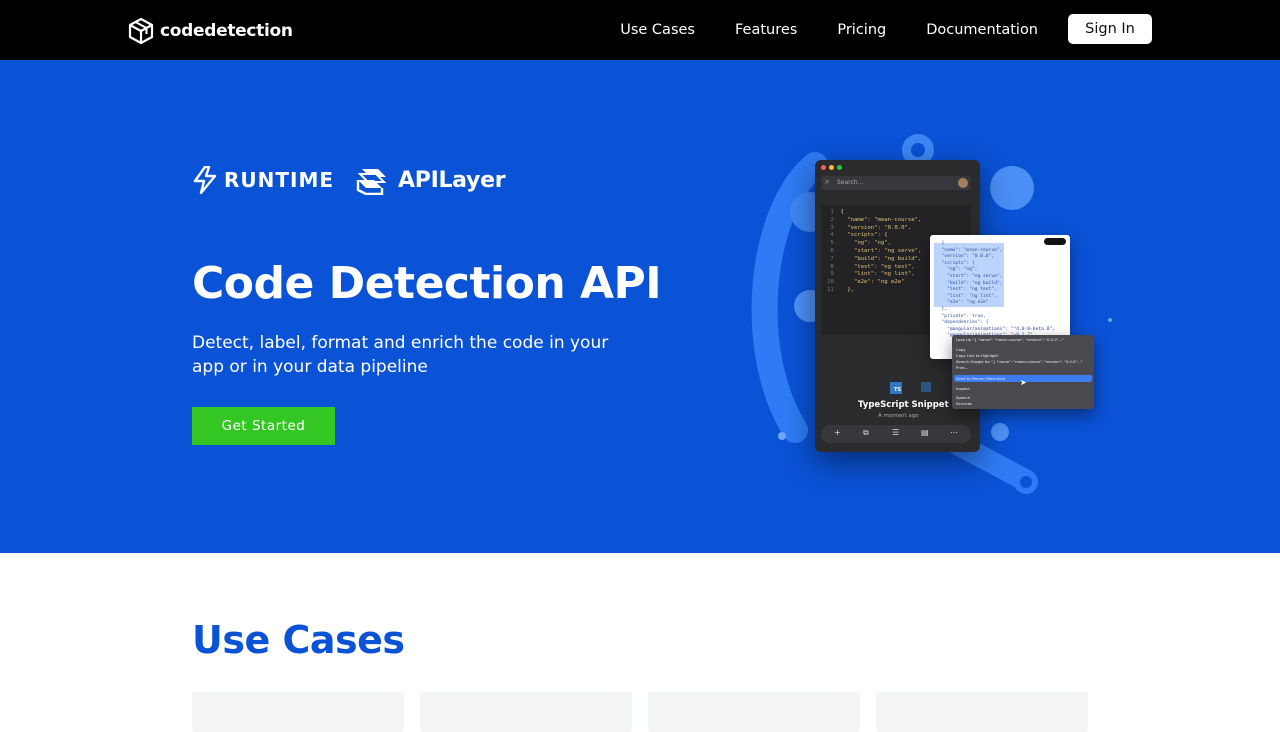  What do you see at coordinates (349, 180) in the screenshot?
I see `partner-logos: RUNTIME APILayer` at bounding box center [349, 180].